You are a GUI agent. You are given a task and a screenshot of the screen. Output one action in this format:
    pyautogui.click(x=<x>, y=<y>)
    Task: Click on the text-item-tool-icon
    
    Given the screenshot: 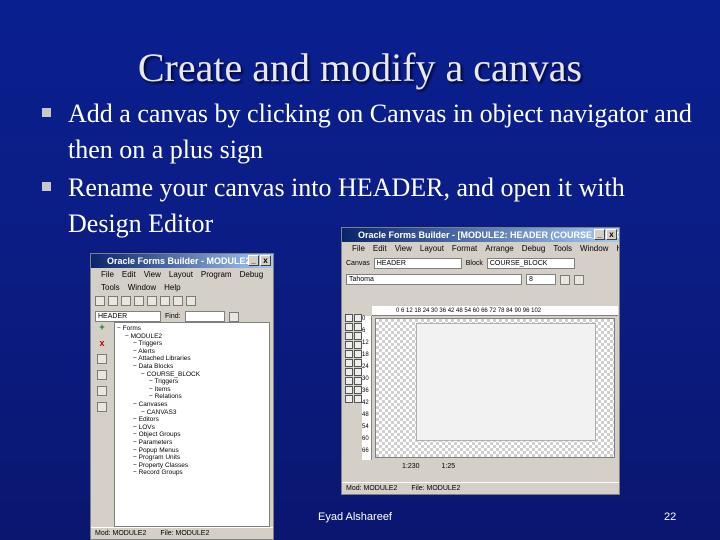 What is the action you would take?
    pyautogui.click(x=358, y=381)
    